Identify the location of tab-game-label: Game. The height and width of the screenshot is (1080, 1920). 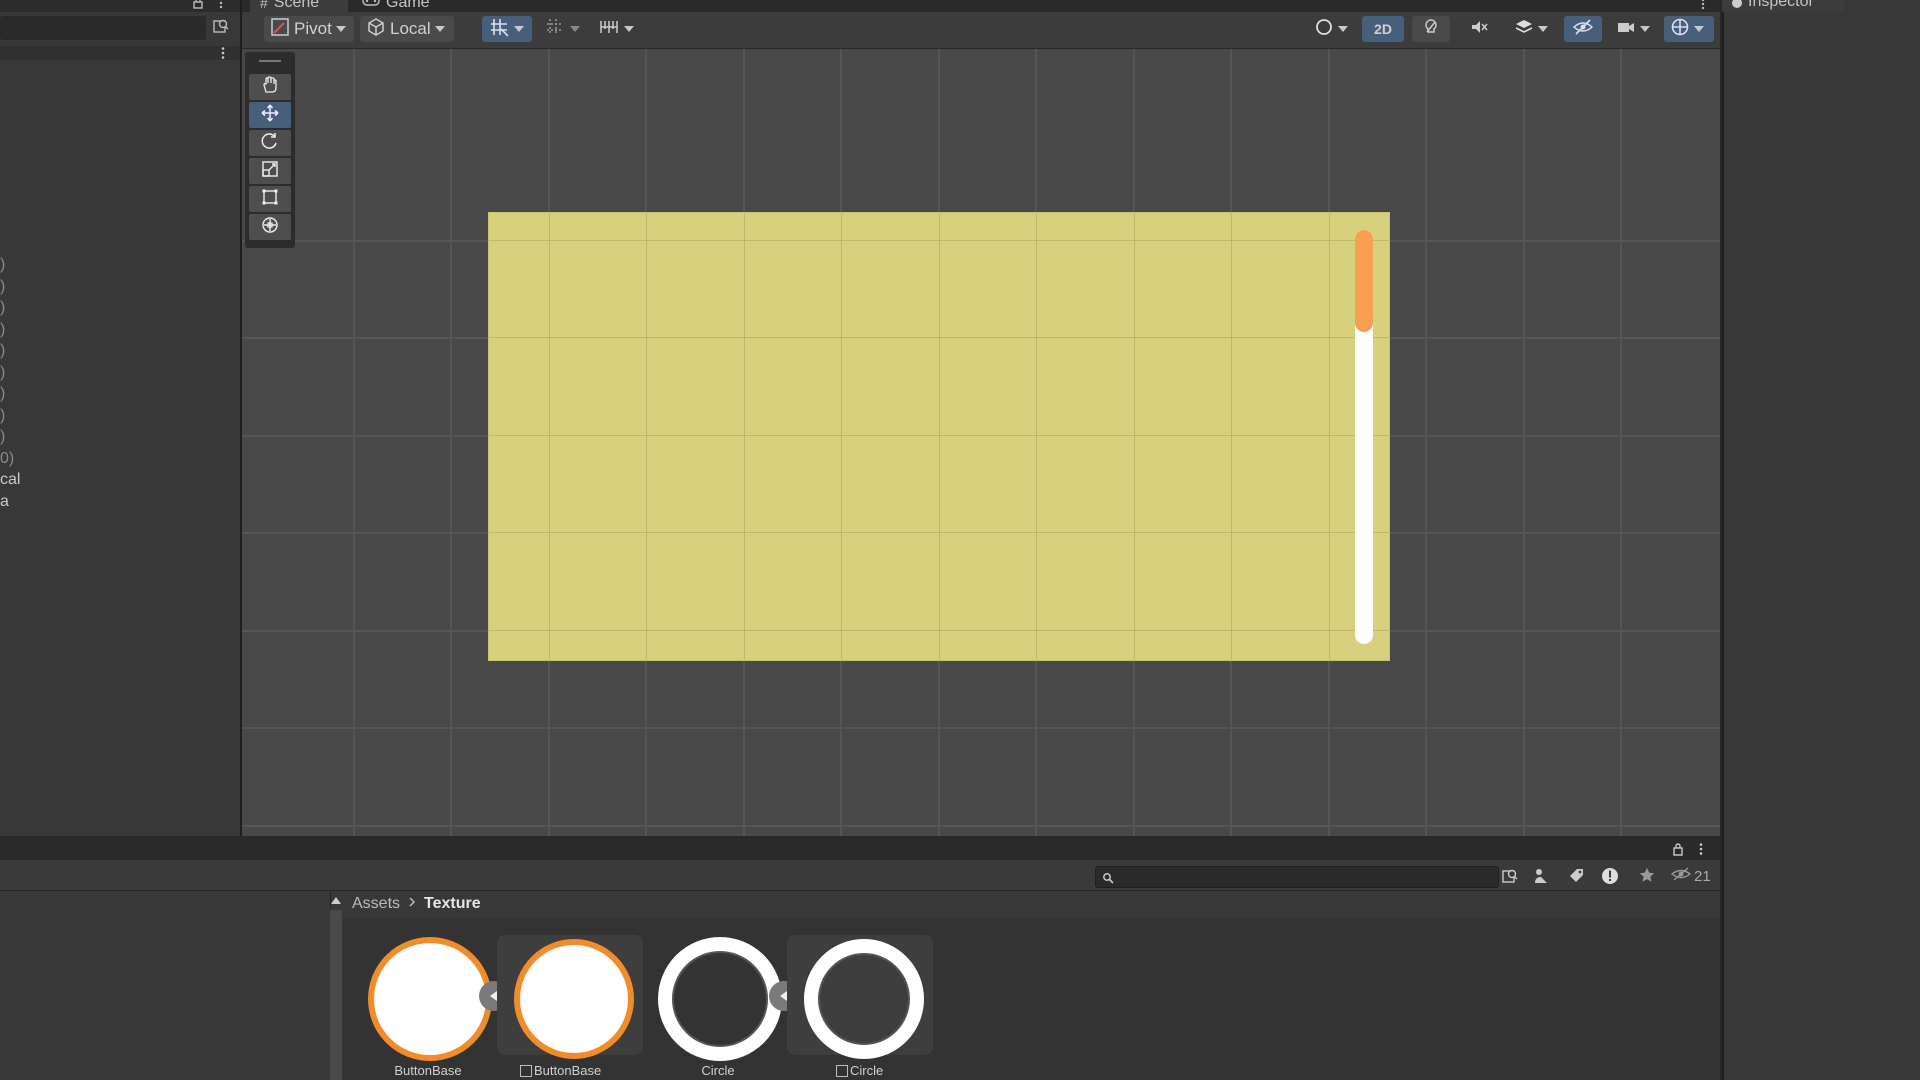
(408, 5).